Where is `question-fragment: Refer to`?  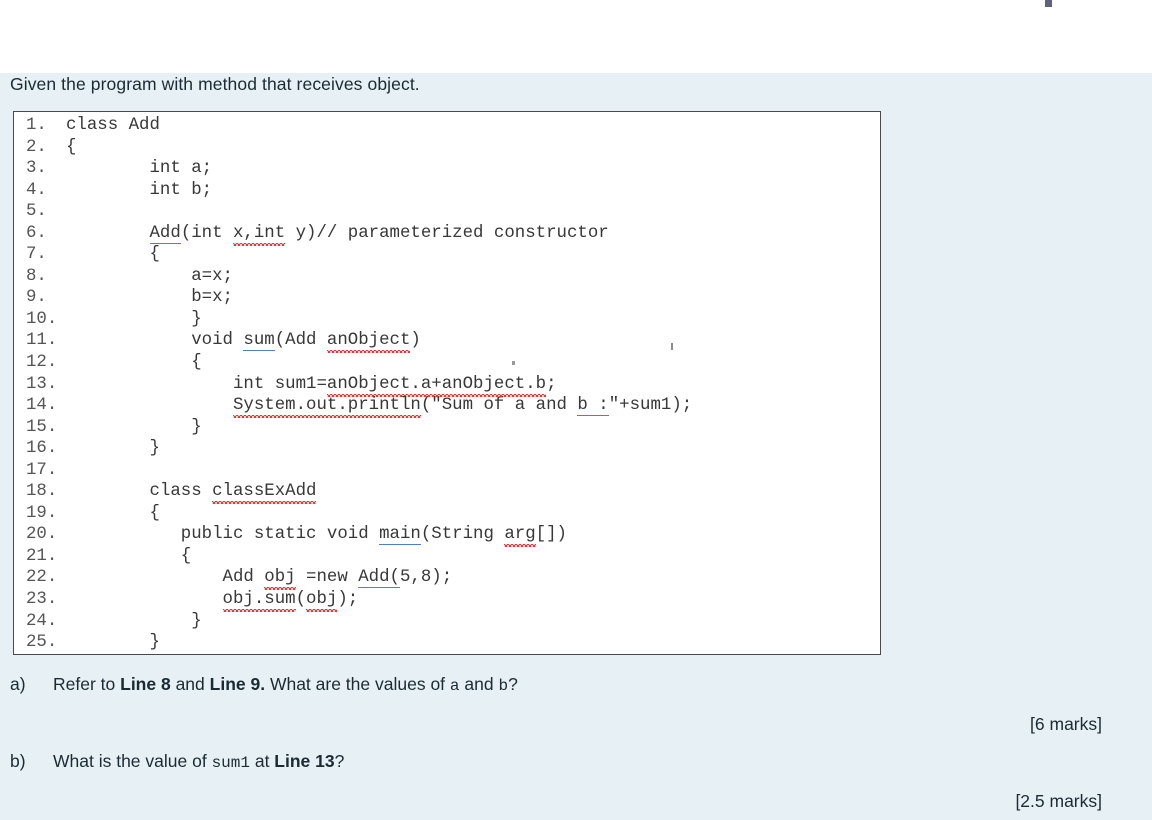
question-fragment: Refer to is located at coordinates (87, 684).